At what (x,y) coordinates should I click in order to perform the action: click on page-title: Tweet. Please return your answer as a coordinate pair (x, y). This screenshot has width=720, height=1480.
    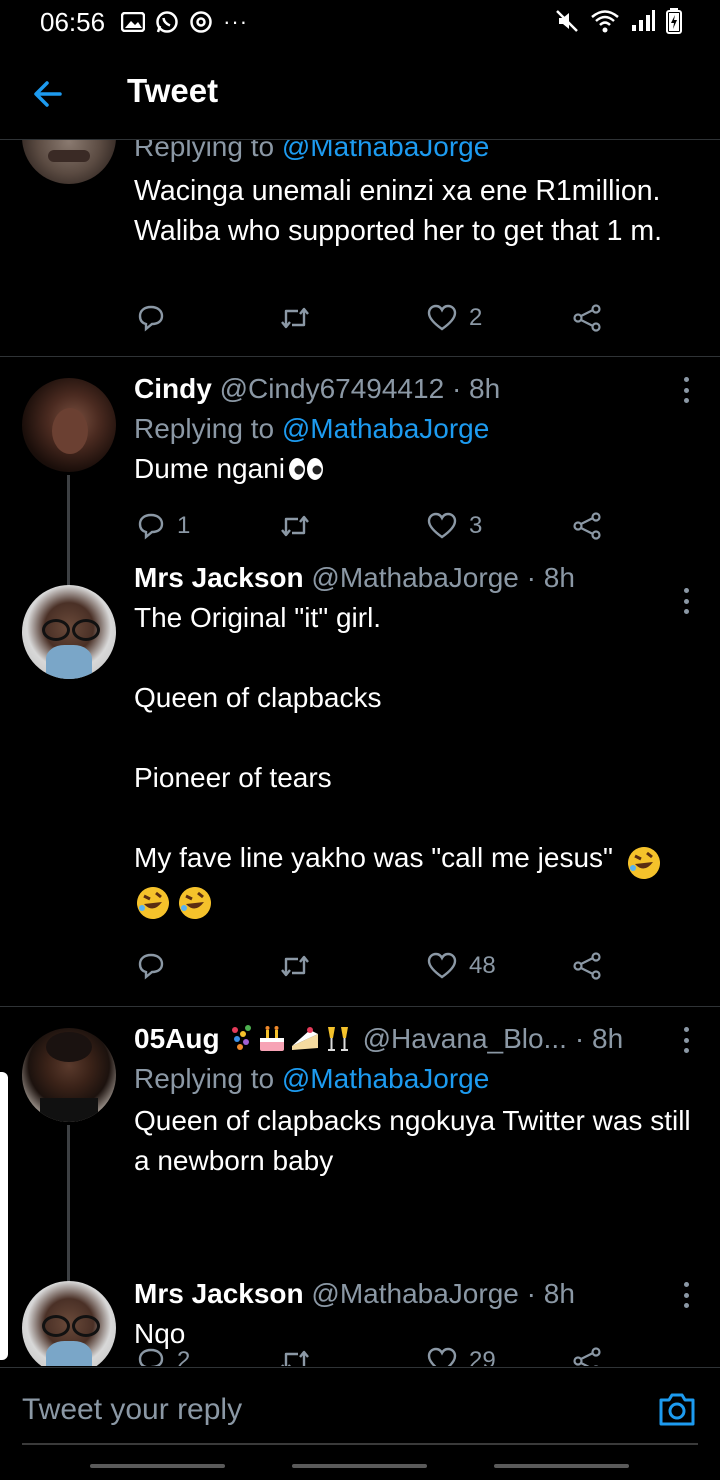
    Looking at the image, I should click on (173, 90).